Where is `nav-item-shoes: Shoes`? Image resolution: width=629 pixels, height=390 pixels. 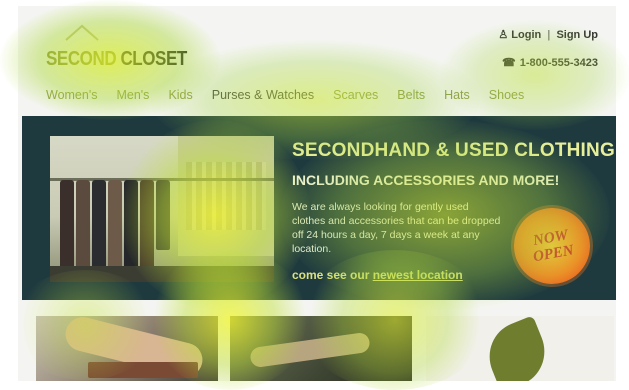
nav-item-shoes: Shoes is located at coordinates (506, 95).